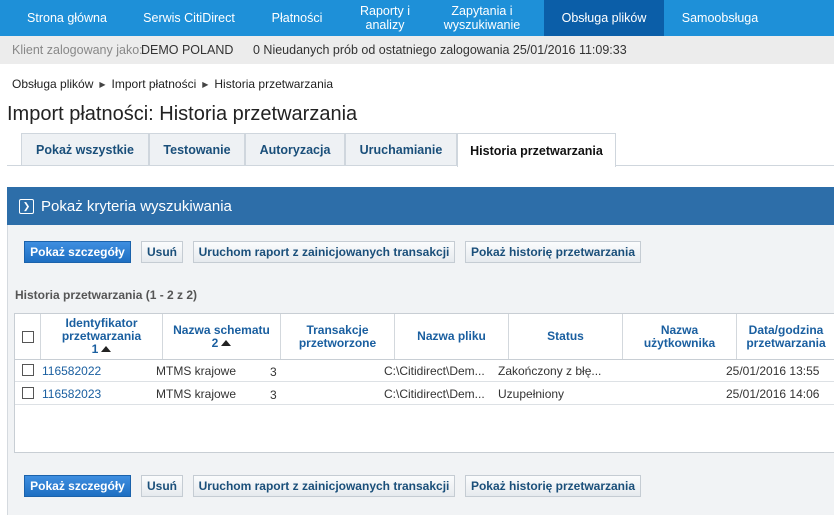 The width and height of the screenshot is (834, 518). I want to click on tab-show-all: Pokaż wszystkie, so click(85, 149).